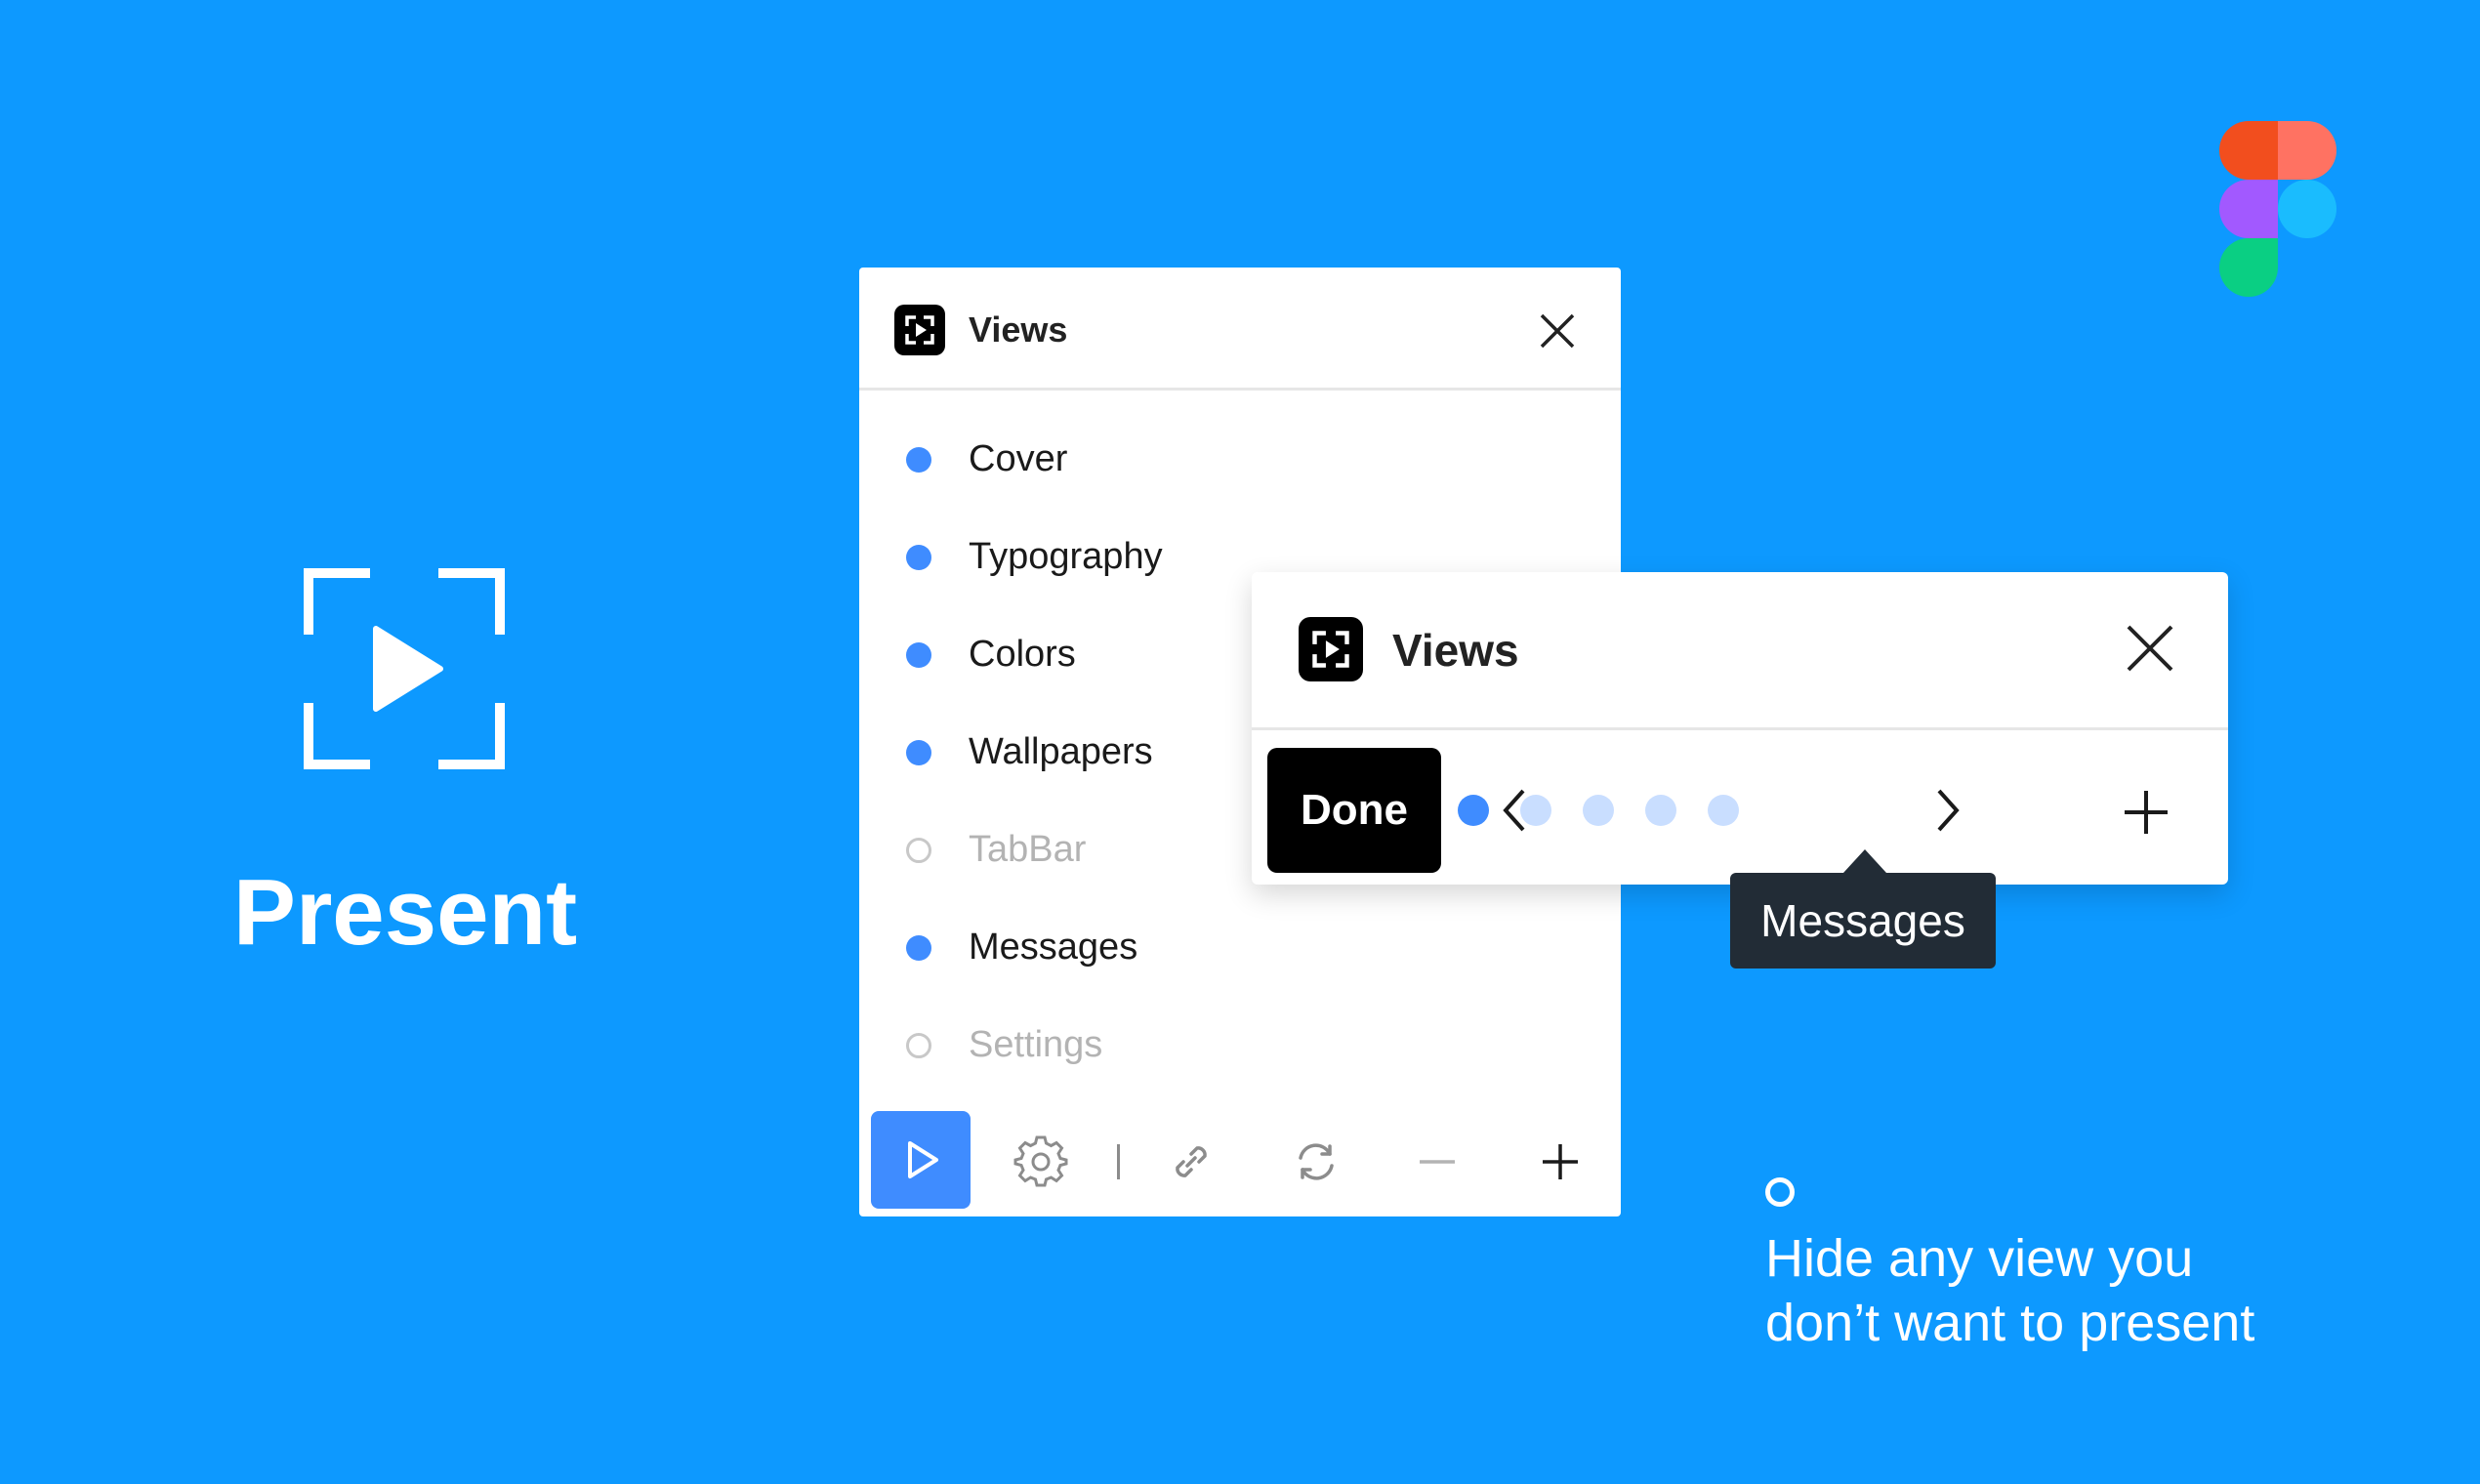 The image size is (2480, 1484). Describe the element at coordinates (1118, 1161) in the screenshot. I see `toolbar-divider` at that location.